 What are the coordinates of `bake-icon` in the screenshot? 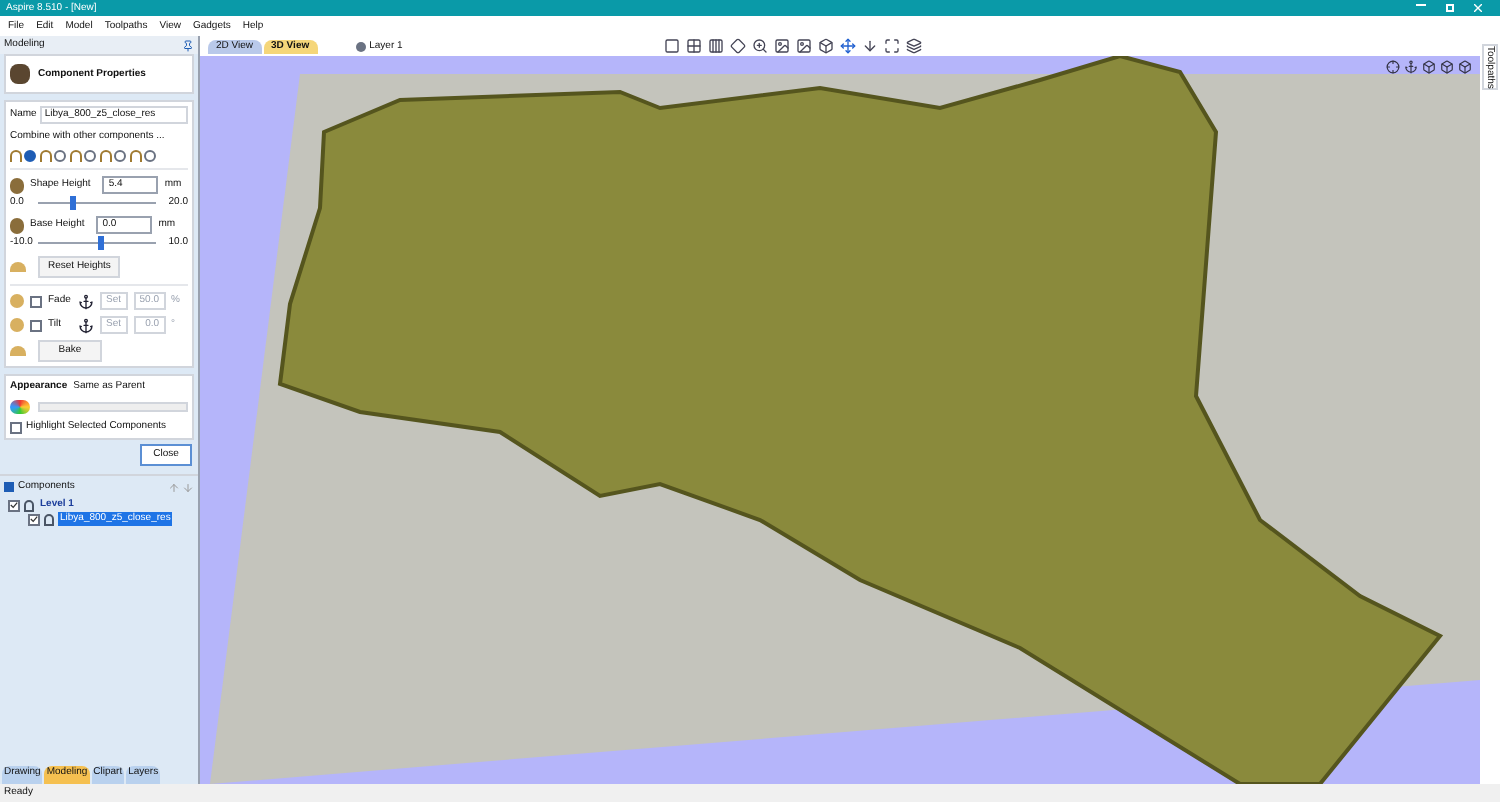 It's located at (18, 351).